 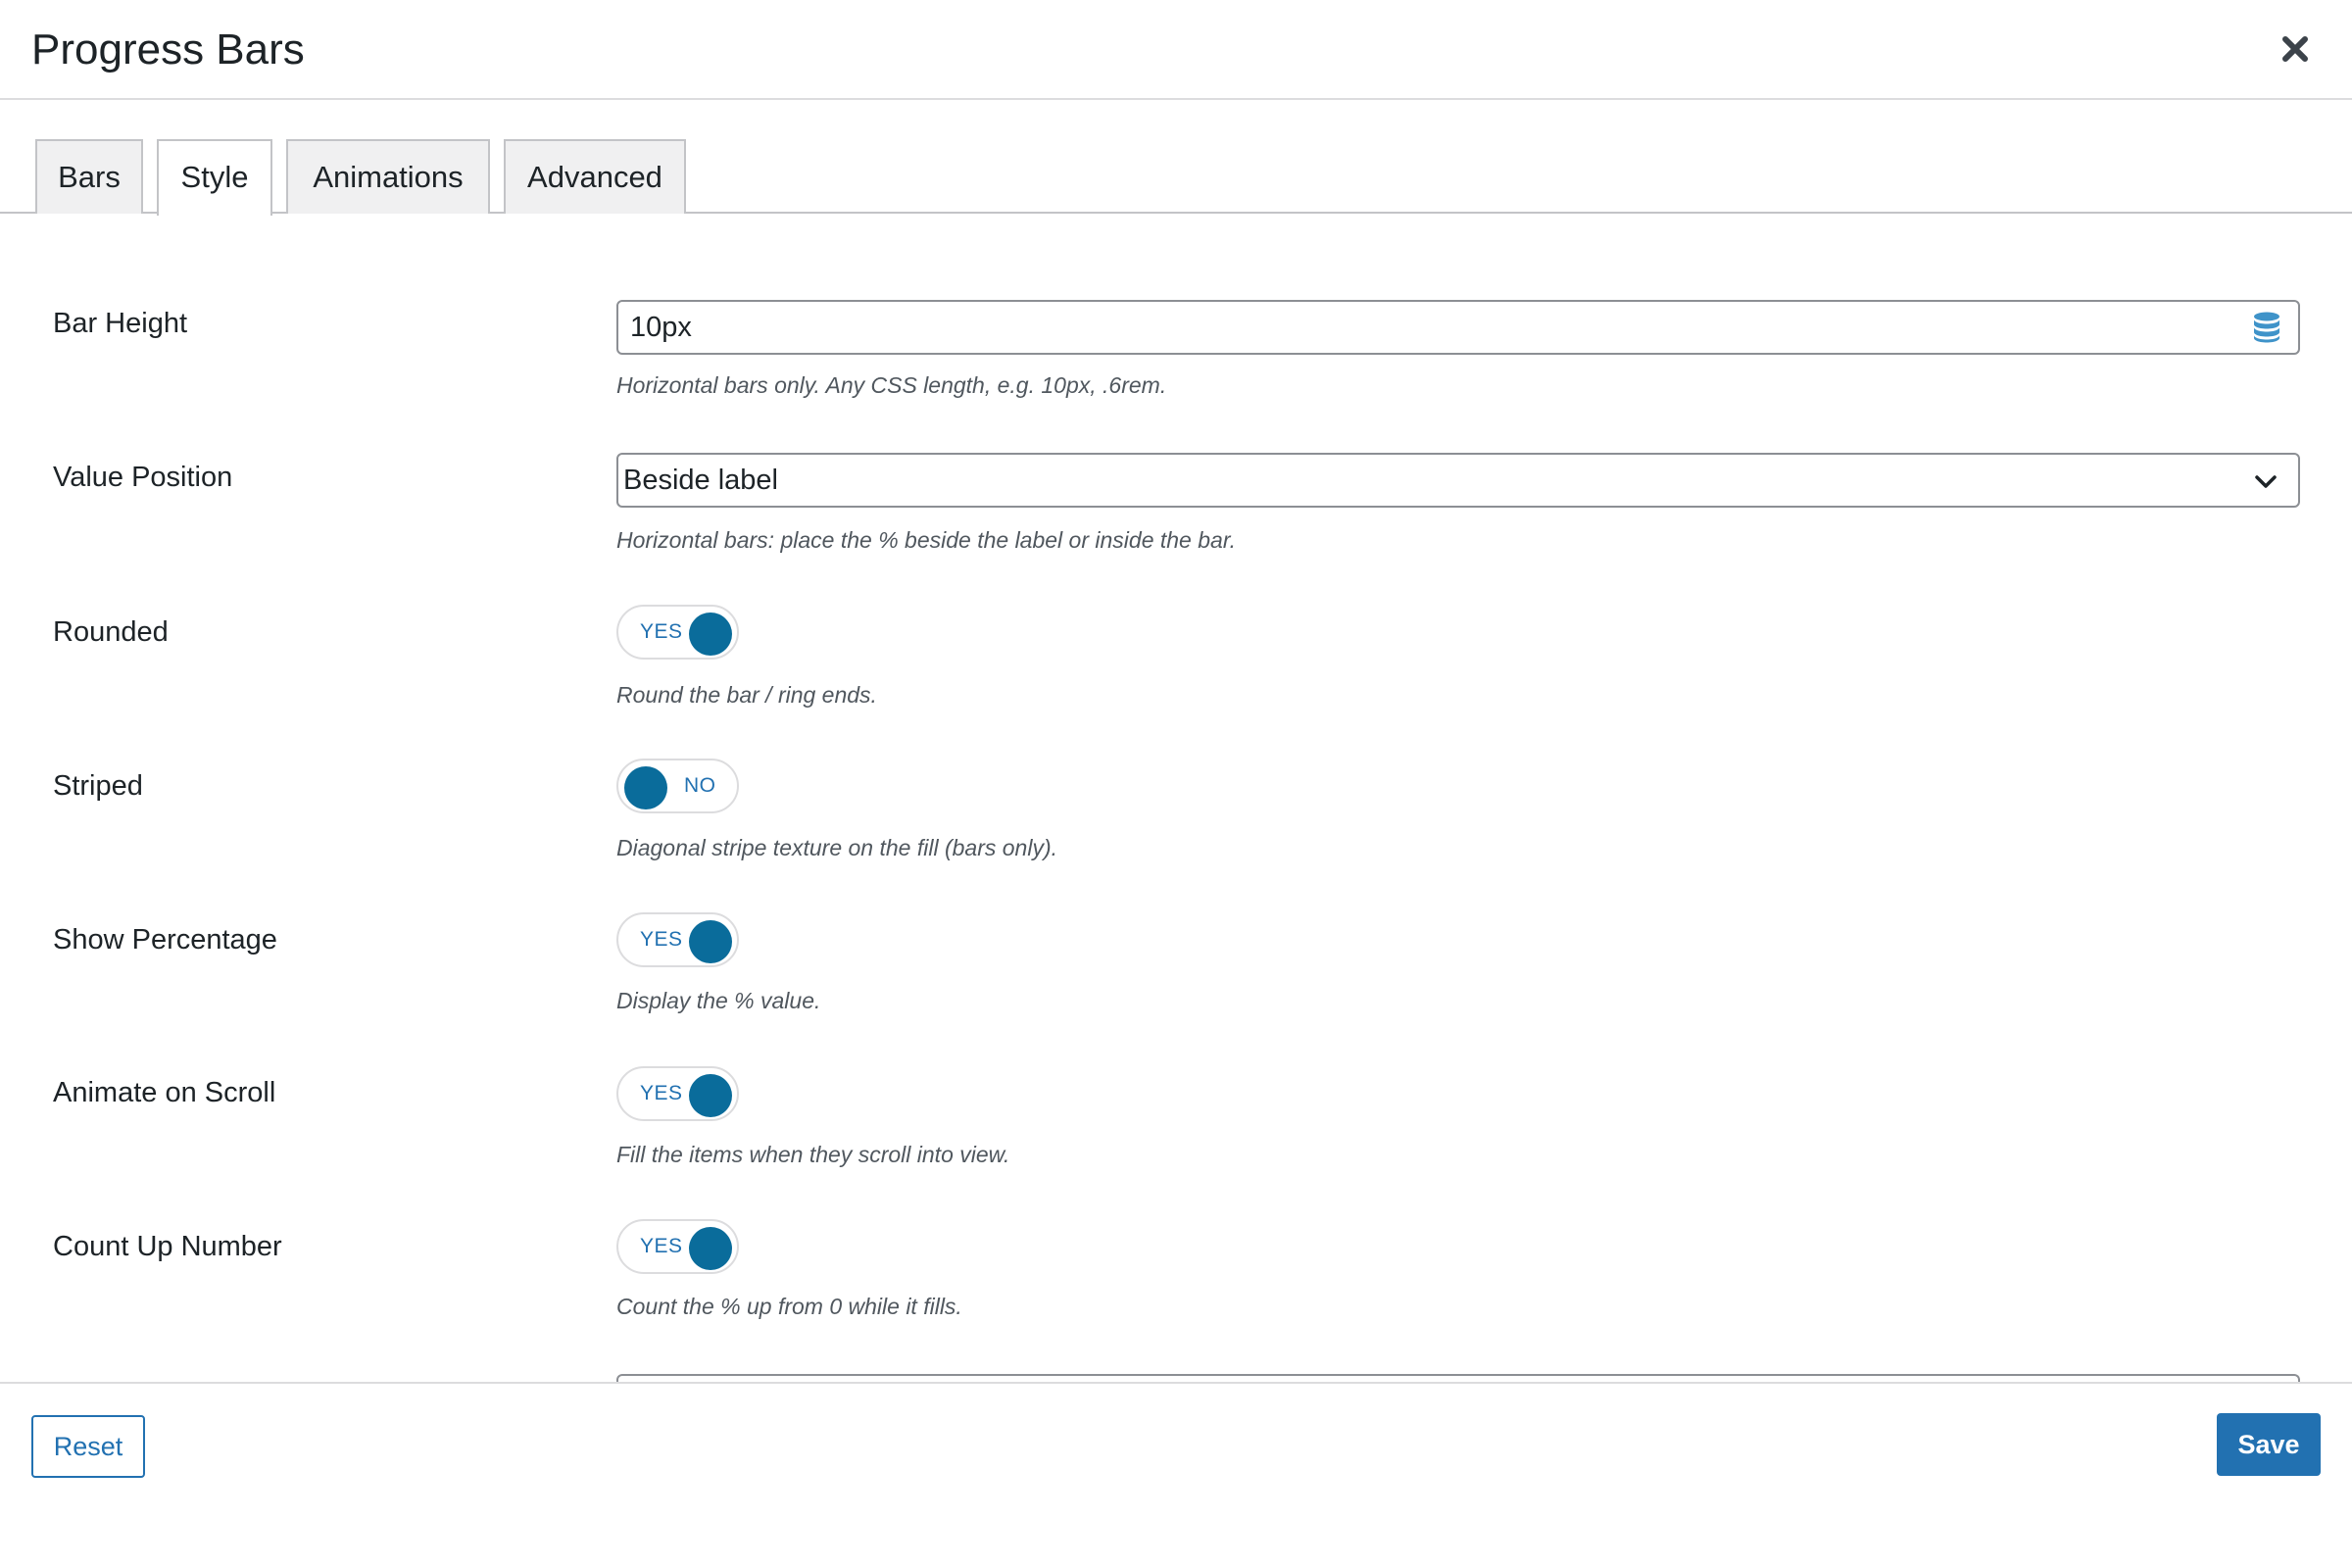 What do you see at coordinates (214, 177) in the screenshot?
I see `tab-style: Style` at bounding box center [214, 177].